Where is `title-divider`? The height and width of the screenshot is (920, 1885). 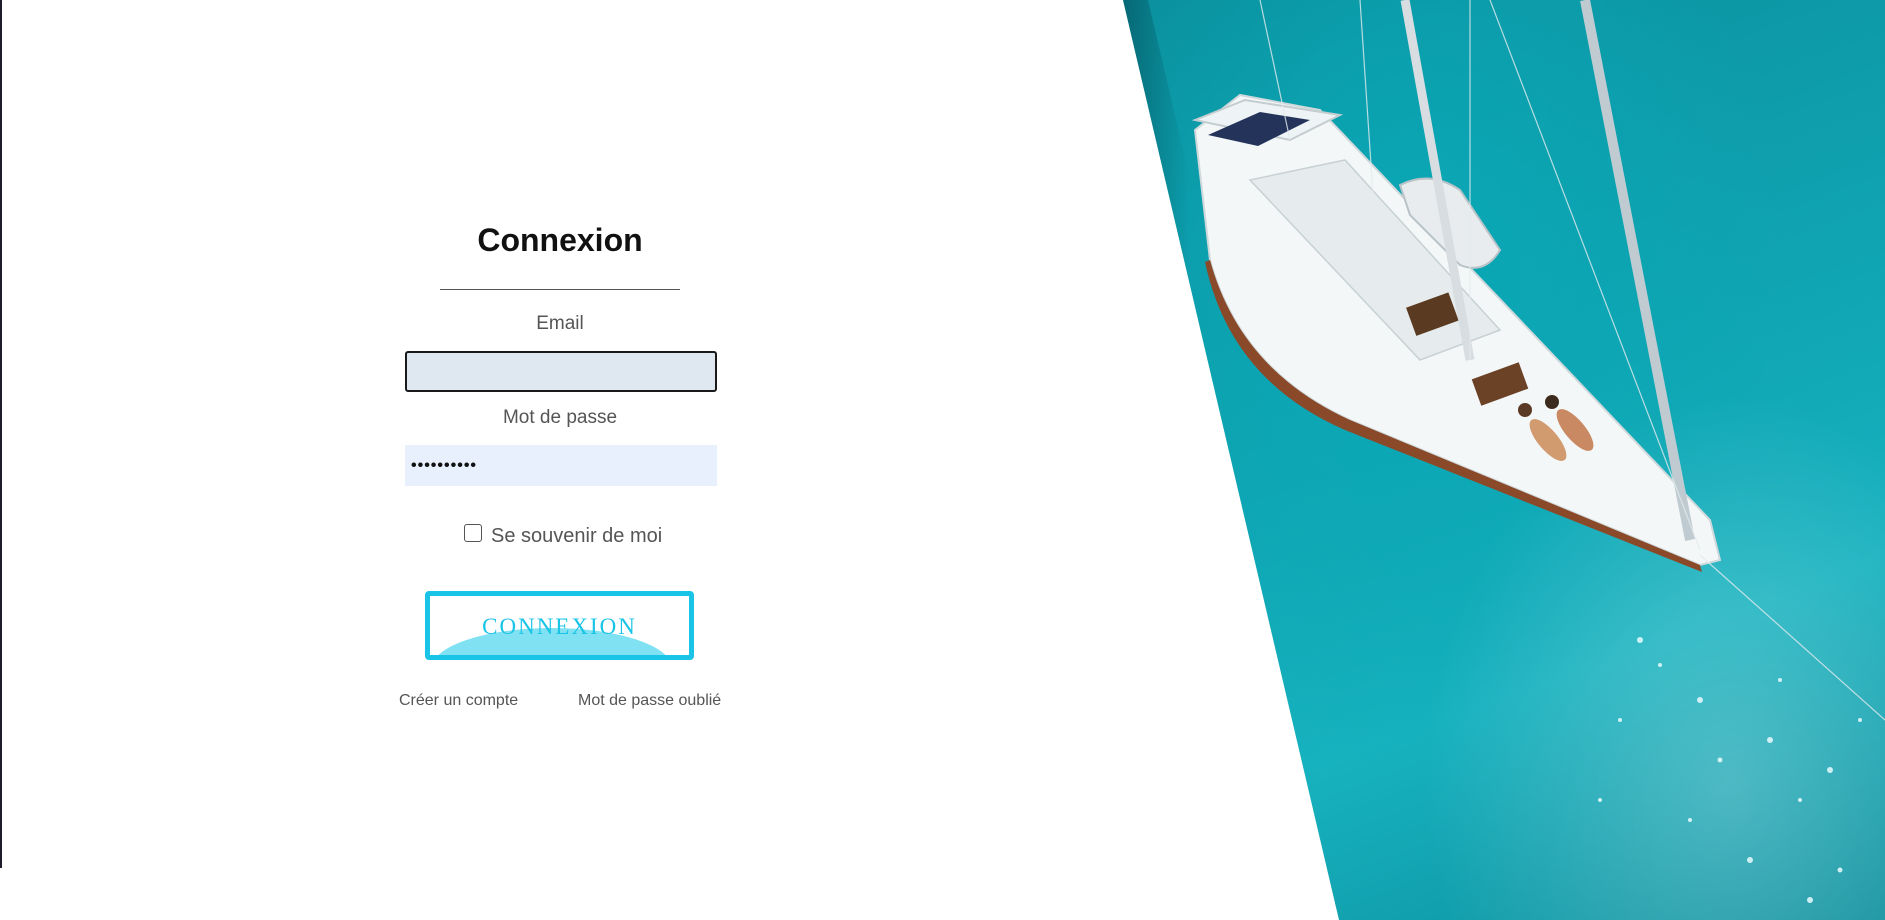
title-divider is located at coordinates (560, 289).